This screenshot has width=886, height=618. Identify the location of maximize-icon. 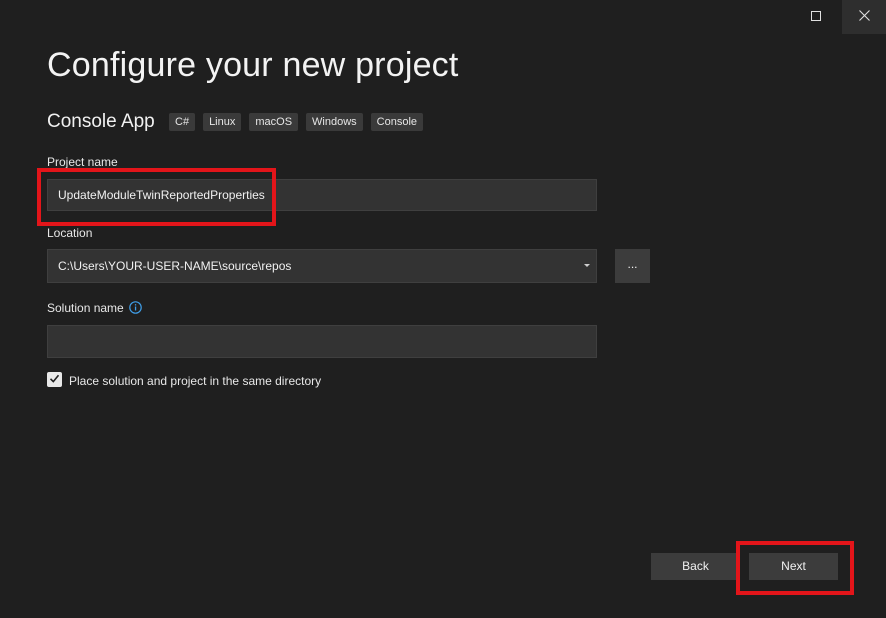
(816, 17).